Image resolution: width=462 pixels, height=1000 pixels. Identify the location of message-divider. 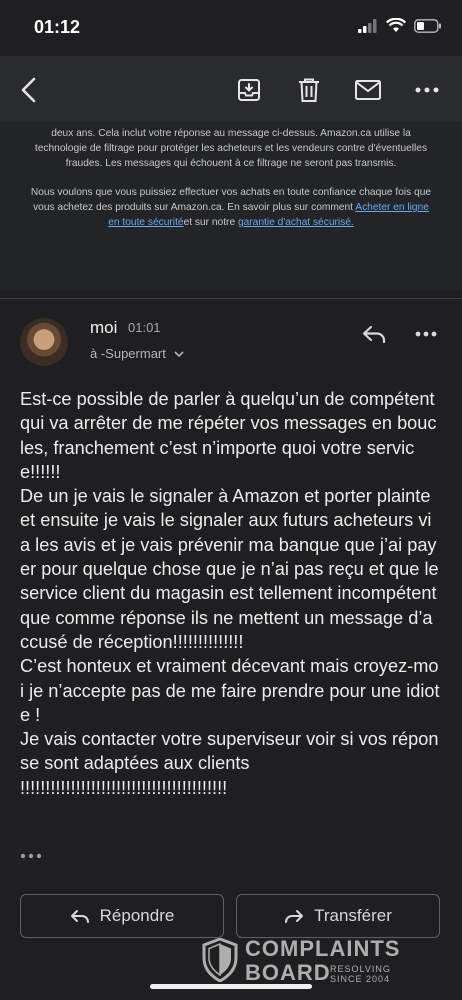
(231, 298).